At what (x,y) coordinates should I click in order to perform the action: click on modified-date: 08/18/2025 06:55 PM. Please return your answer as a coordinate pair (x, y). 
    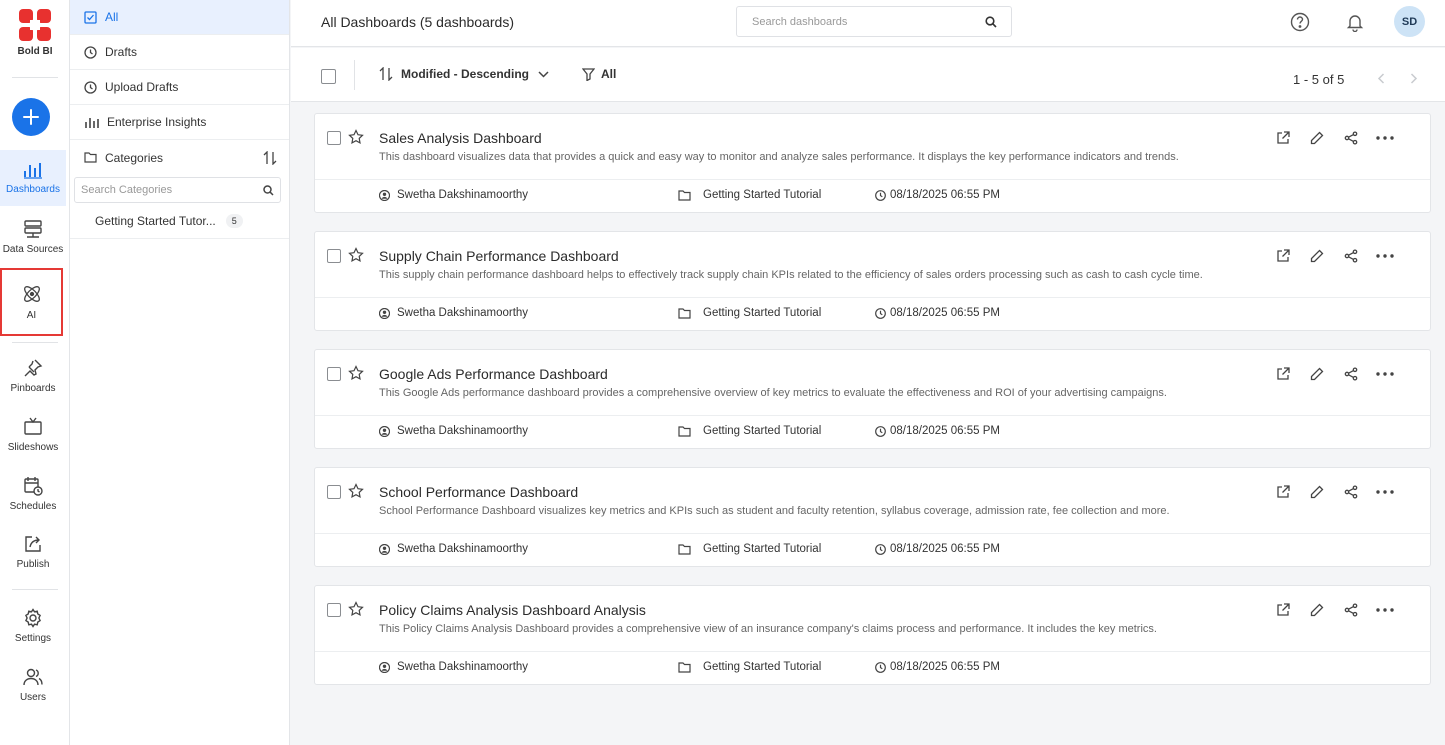
    Looking at the image, I should click on (945, 313).